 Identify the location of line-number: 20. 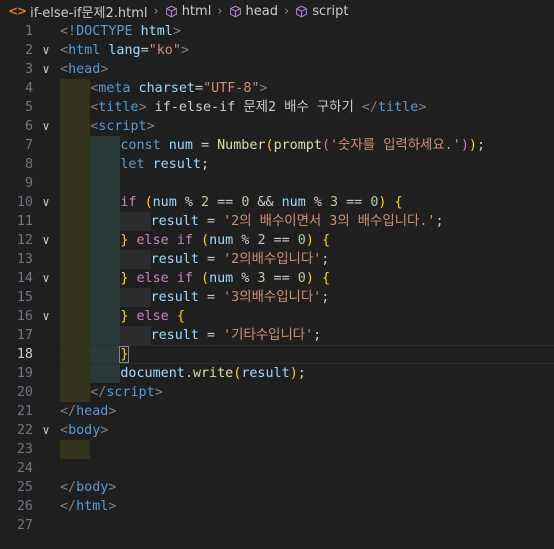
(24, 392).